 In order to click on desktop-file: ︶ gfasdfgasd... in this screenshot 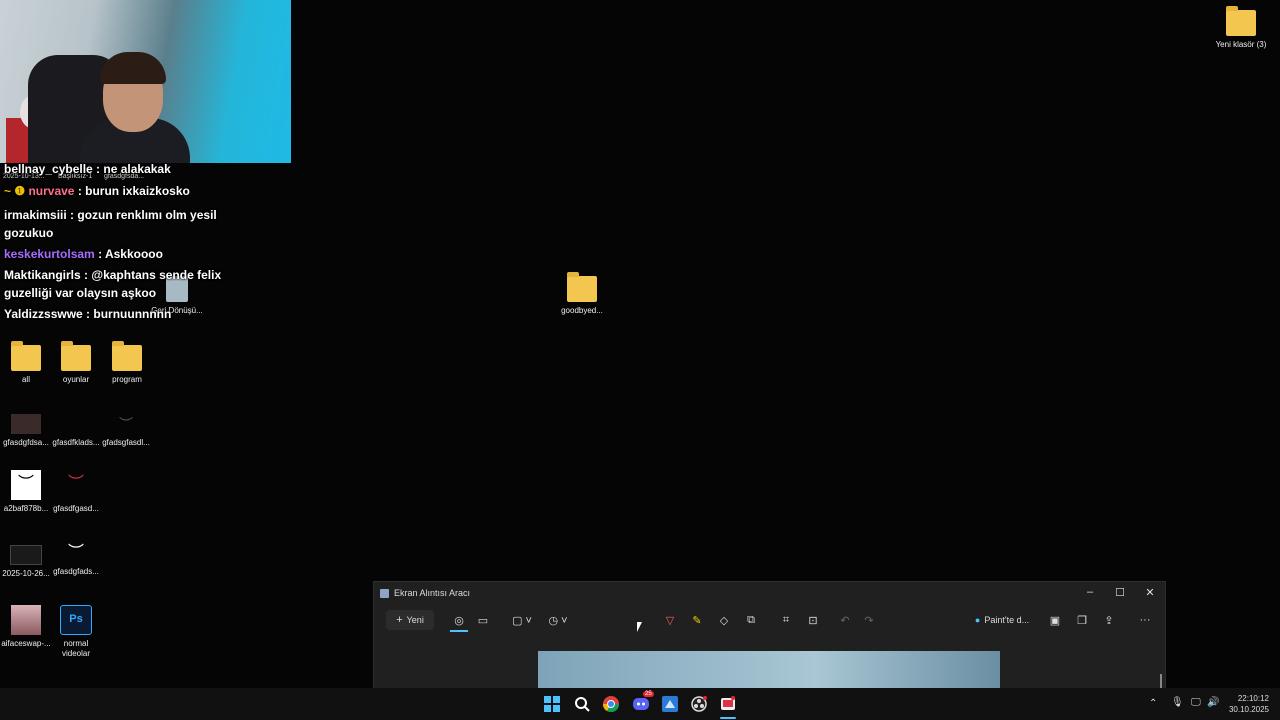, I will do `click(76, 492)`.